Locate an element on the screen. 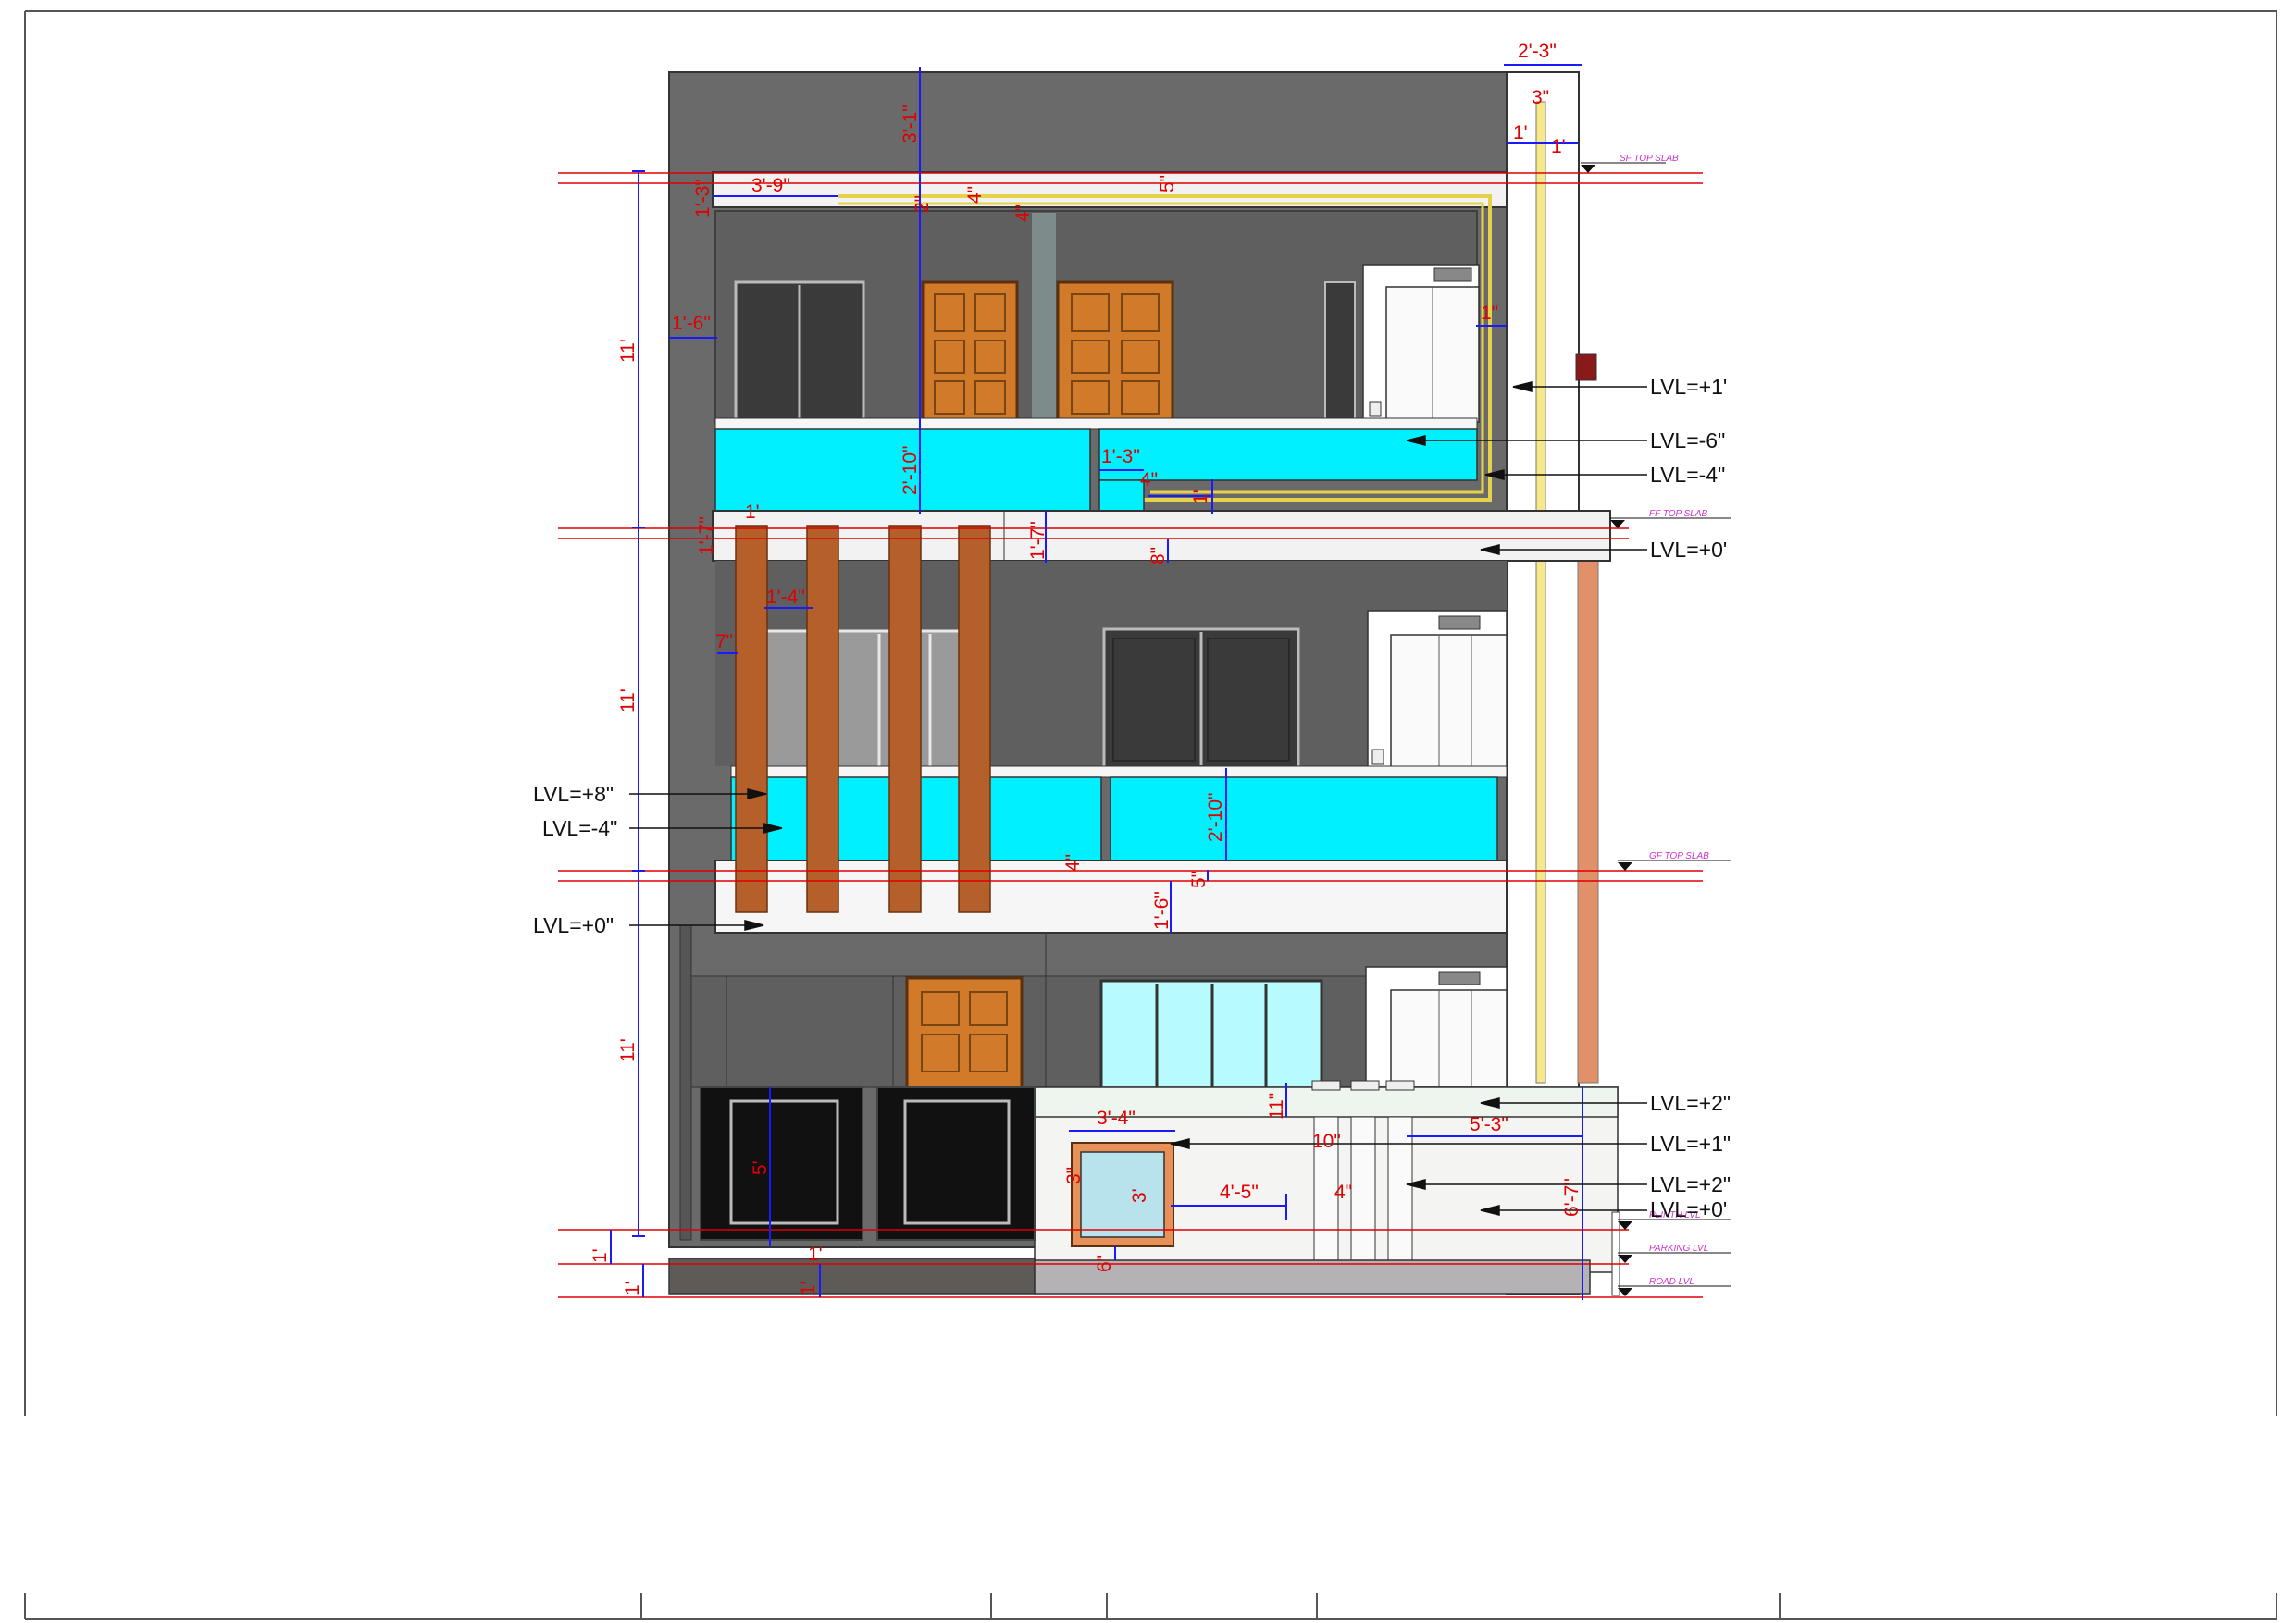  dim-floor-sf: 11' is located at coordinates (628, 351).